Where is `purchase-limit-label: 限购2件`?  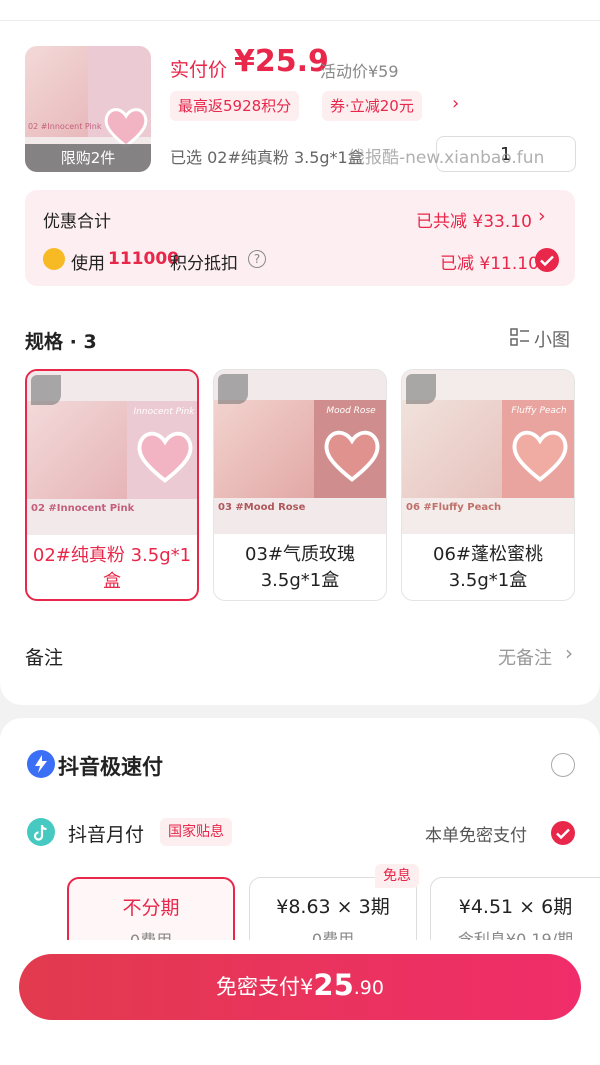
purchase-limit-label: 限购2件 is located at coordinates (88, 158).